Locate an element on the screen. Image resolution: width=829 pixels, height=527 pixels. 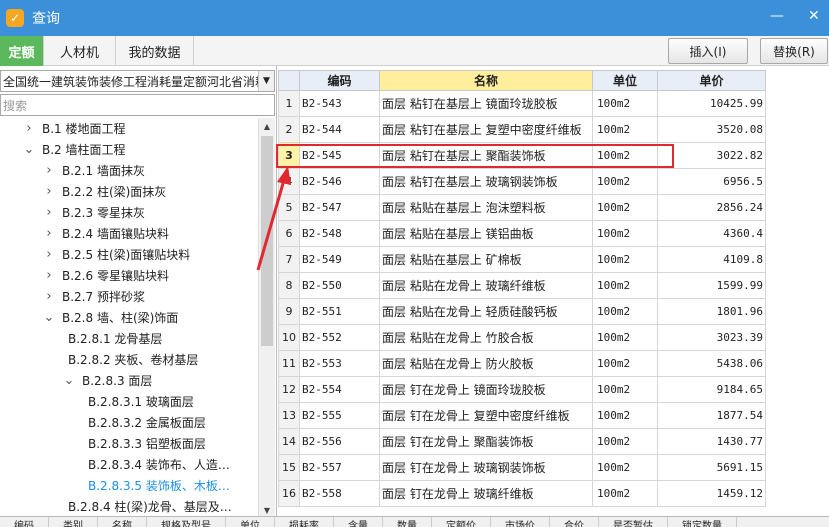
code-cell: B2-555 is located at coordinates (339, 415).